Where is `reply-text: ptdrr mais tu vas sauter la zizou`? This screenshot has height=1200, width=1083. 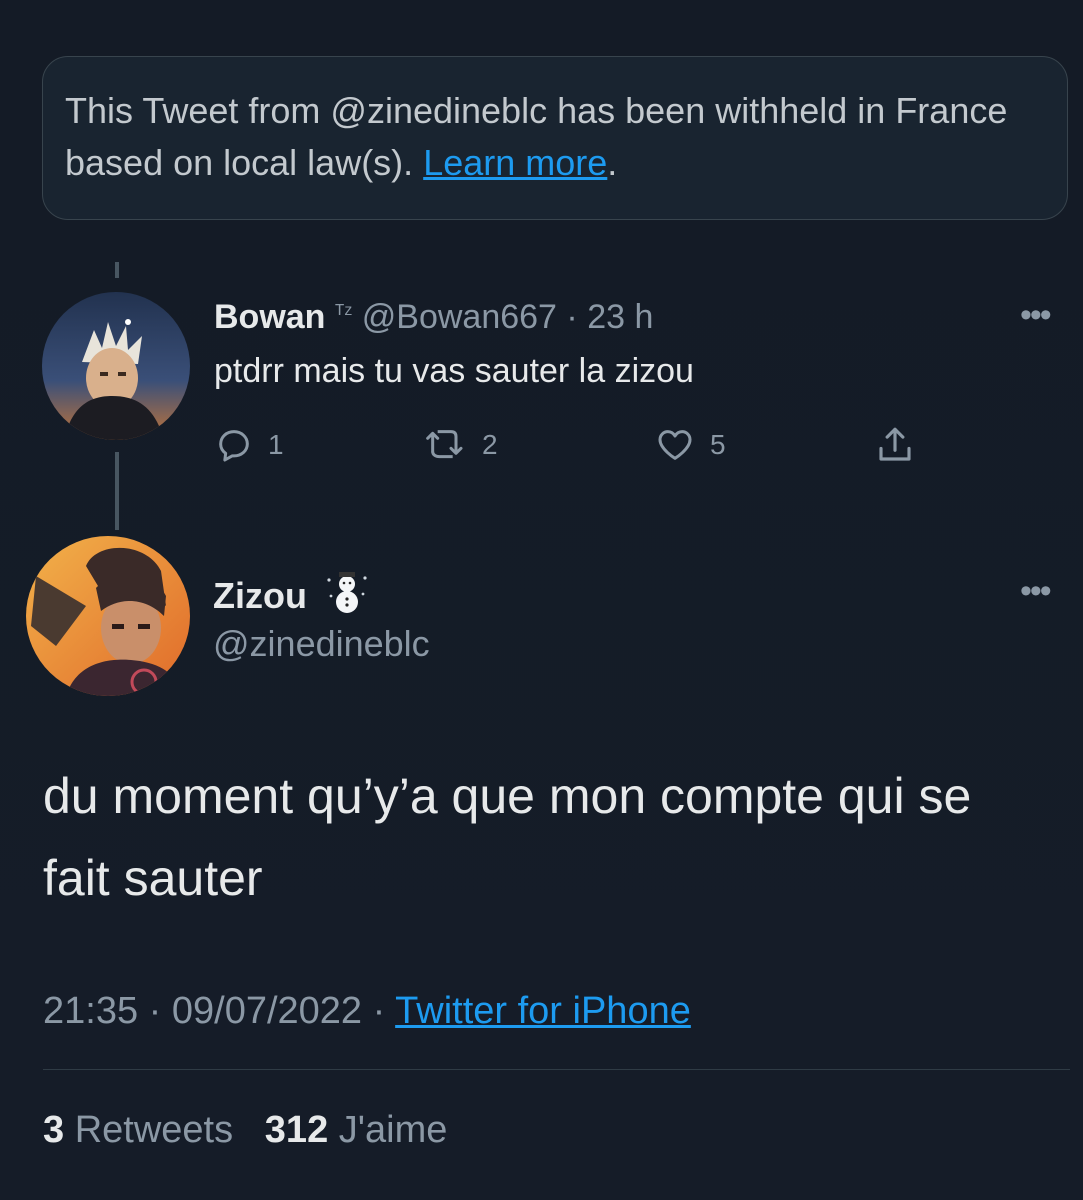 reply-text: ptdrr mais tu vas sauter la zizou is located at coordinates (454, 371).